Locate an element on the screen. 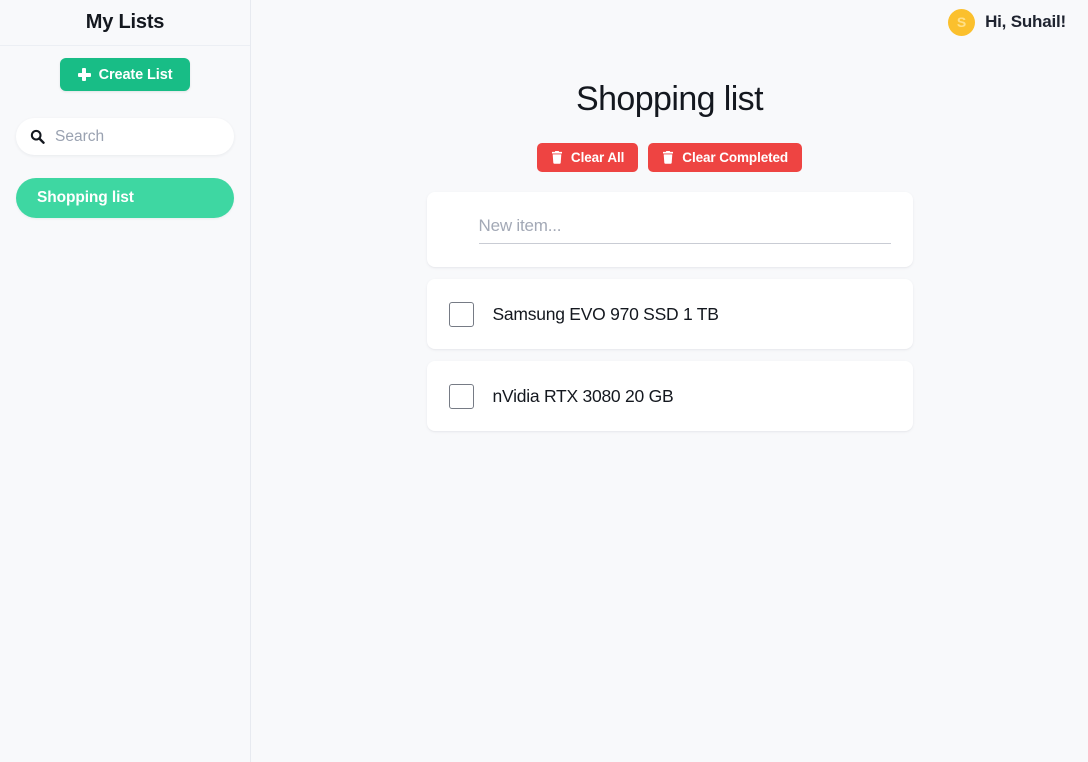 The image size is (1088, 762). sidebar-header: My Lists is located at coordinates (125, 23).